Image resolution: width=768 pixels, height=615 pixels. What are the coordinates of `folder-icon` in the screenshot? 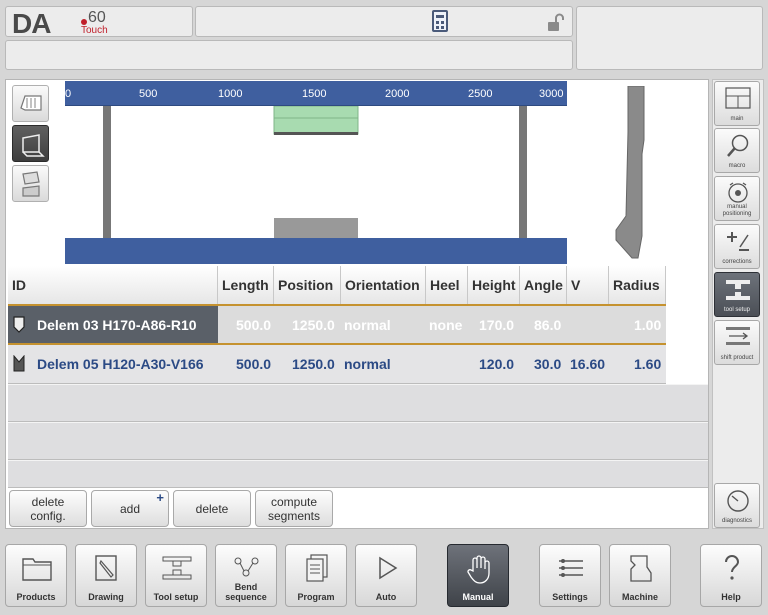 It's located at (37, 569).